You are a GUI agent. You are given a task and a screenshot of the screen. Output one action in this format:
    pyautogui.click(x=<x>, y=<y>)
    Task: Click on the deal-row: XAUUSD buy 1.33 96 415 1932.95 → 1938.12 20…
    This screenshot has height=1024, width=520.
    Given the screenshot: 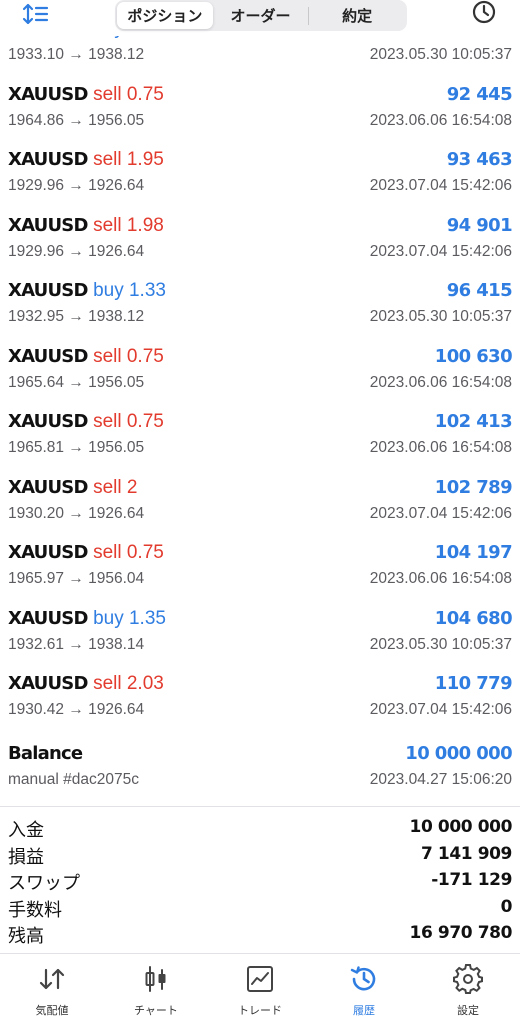 What is the action you would take?
    pyautogui.click(x=260, y=313)
    